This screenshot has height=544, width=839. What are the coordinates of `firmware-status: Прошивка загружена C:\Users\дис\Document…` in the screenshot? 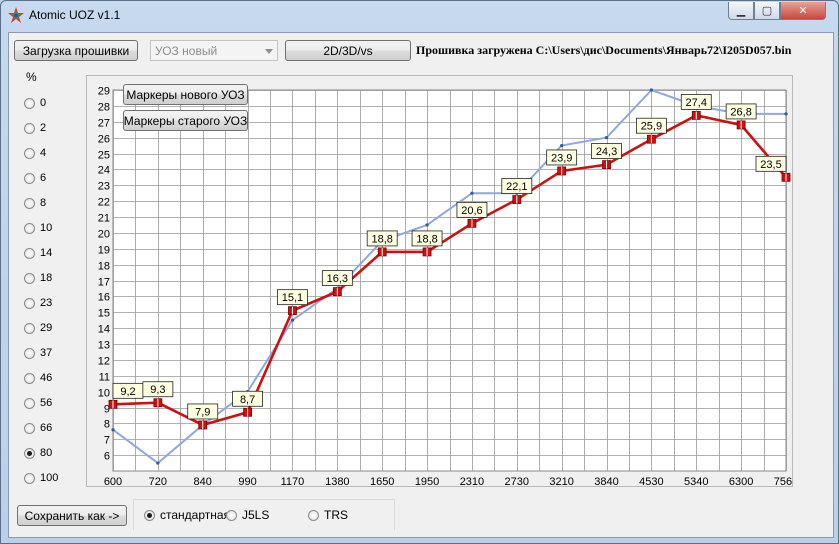 It's located at (604, 50).